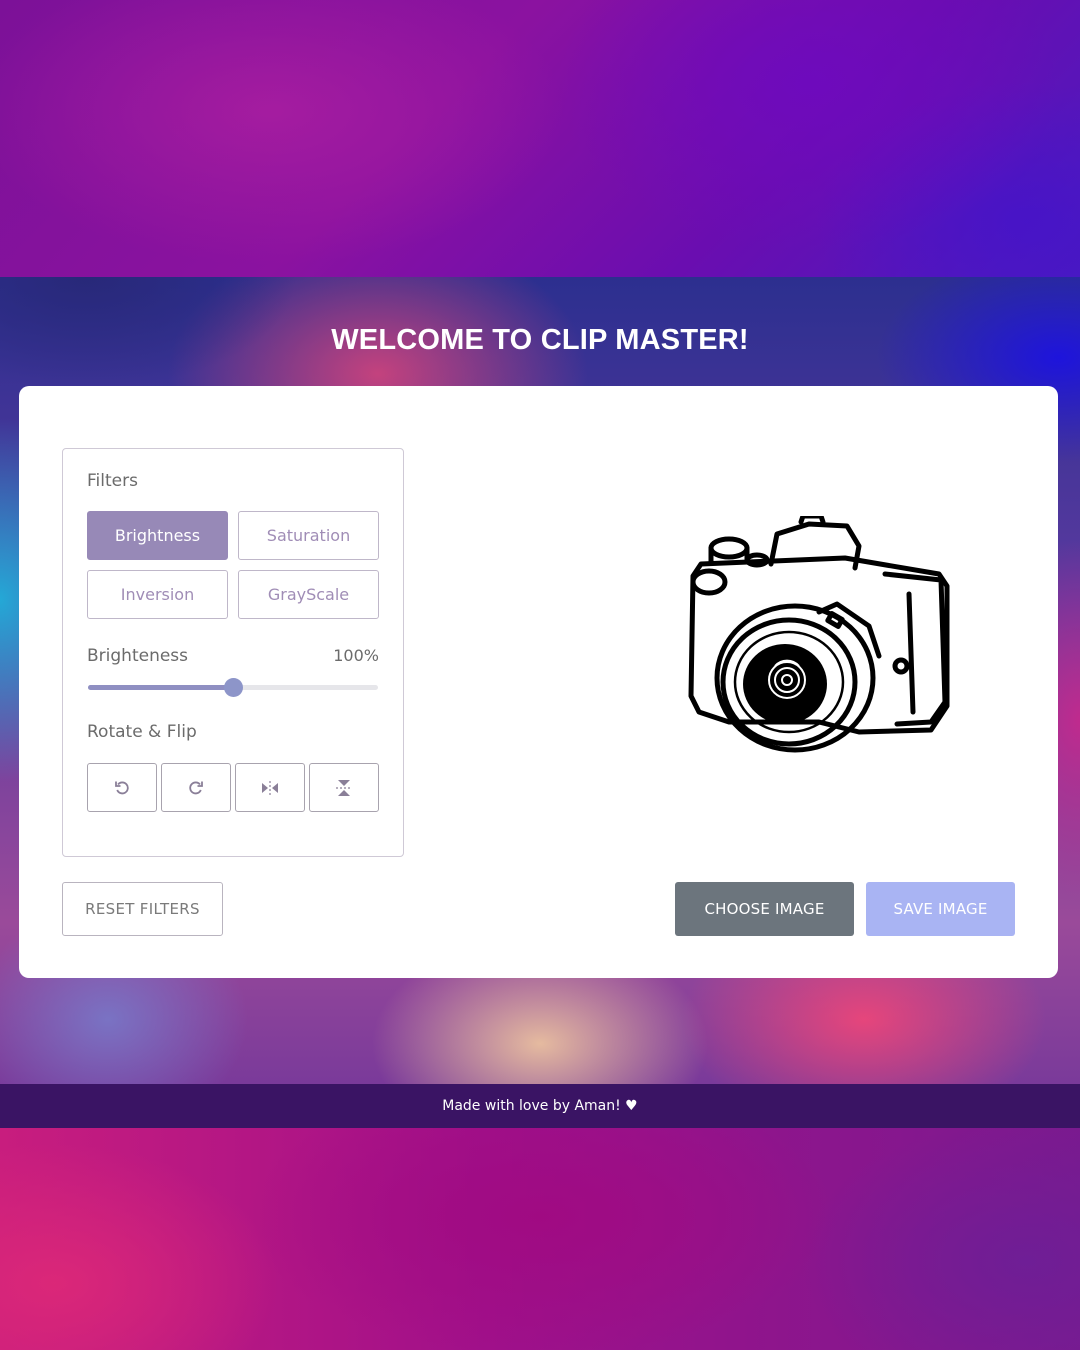  I want to click on filter-brightness-button: Brightness, so click(157, 535).